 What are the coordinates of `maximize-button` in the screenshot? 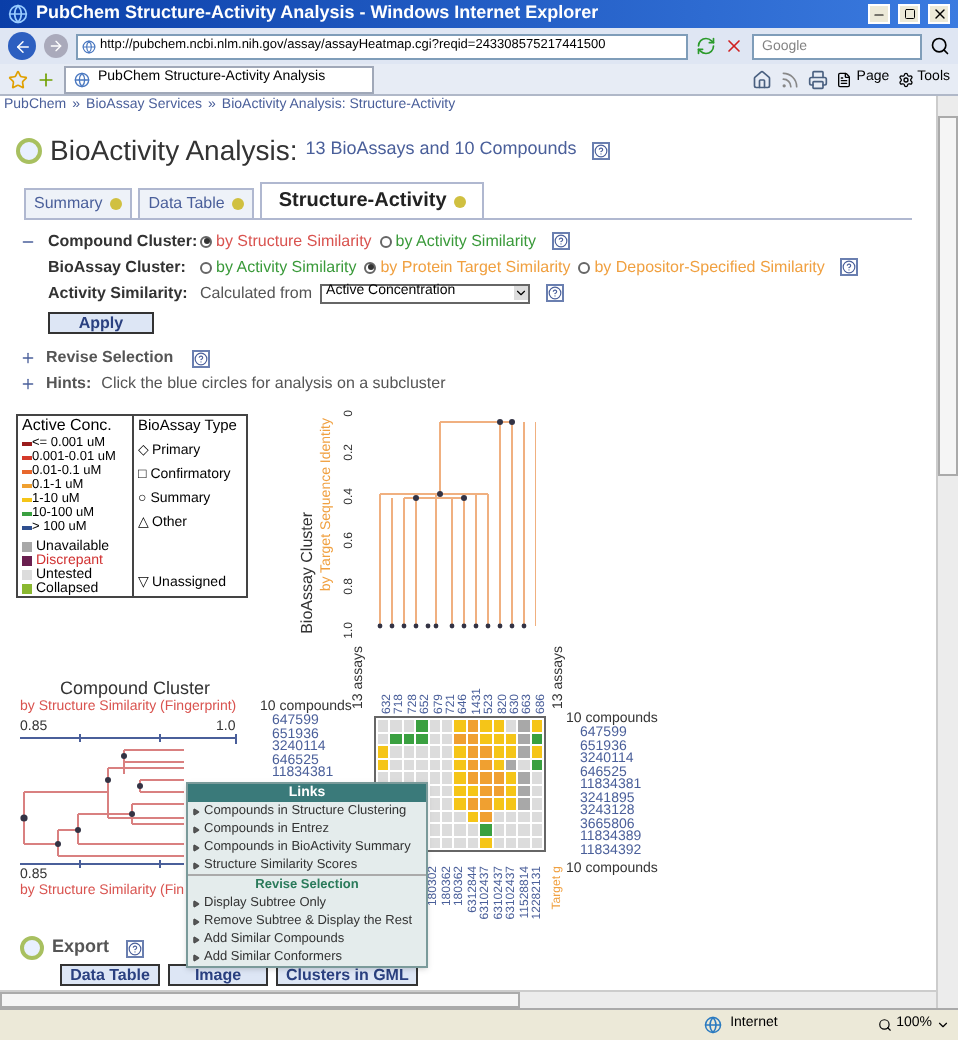 It's located at (909, 14).